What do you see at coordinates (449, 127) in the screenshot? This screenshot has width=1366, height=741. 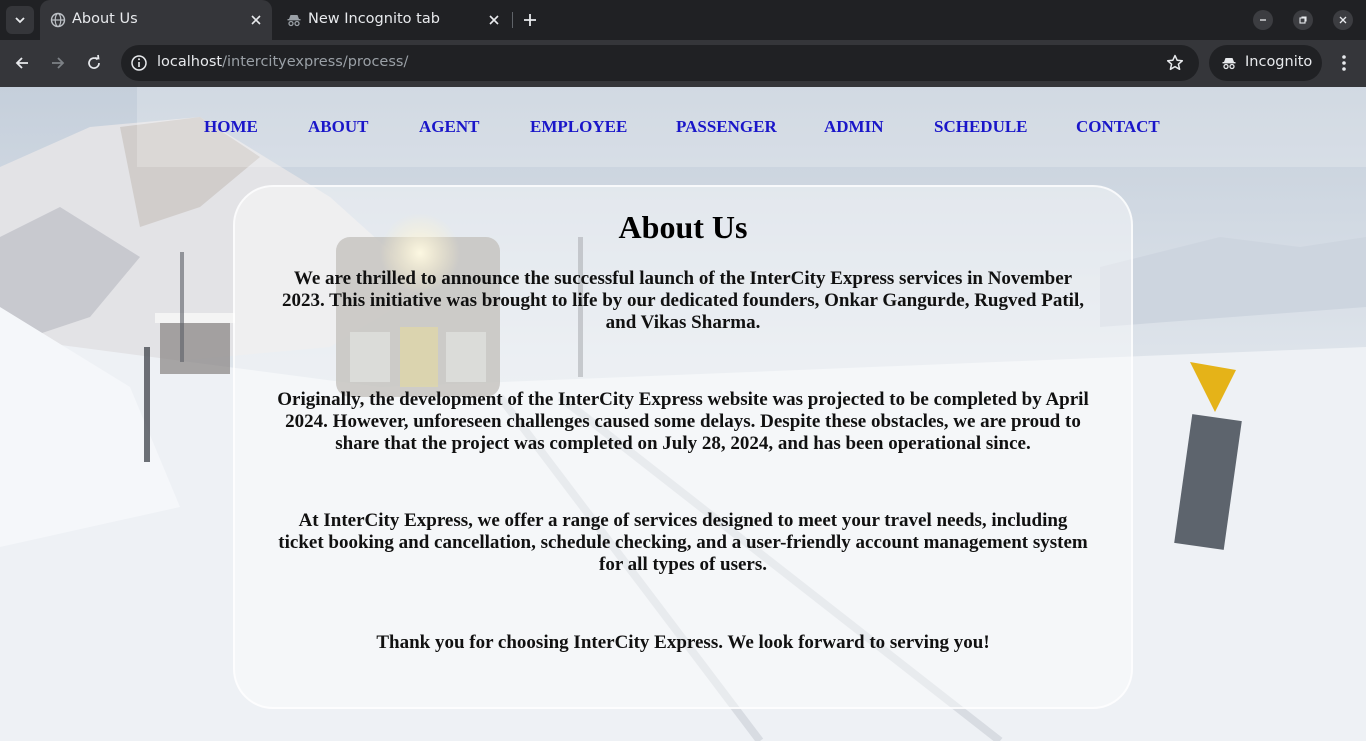 I see `nav-agent-link: AGENT` at bounding box center [449, 127].